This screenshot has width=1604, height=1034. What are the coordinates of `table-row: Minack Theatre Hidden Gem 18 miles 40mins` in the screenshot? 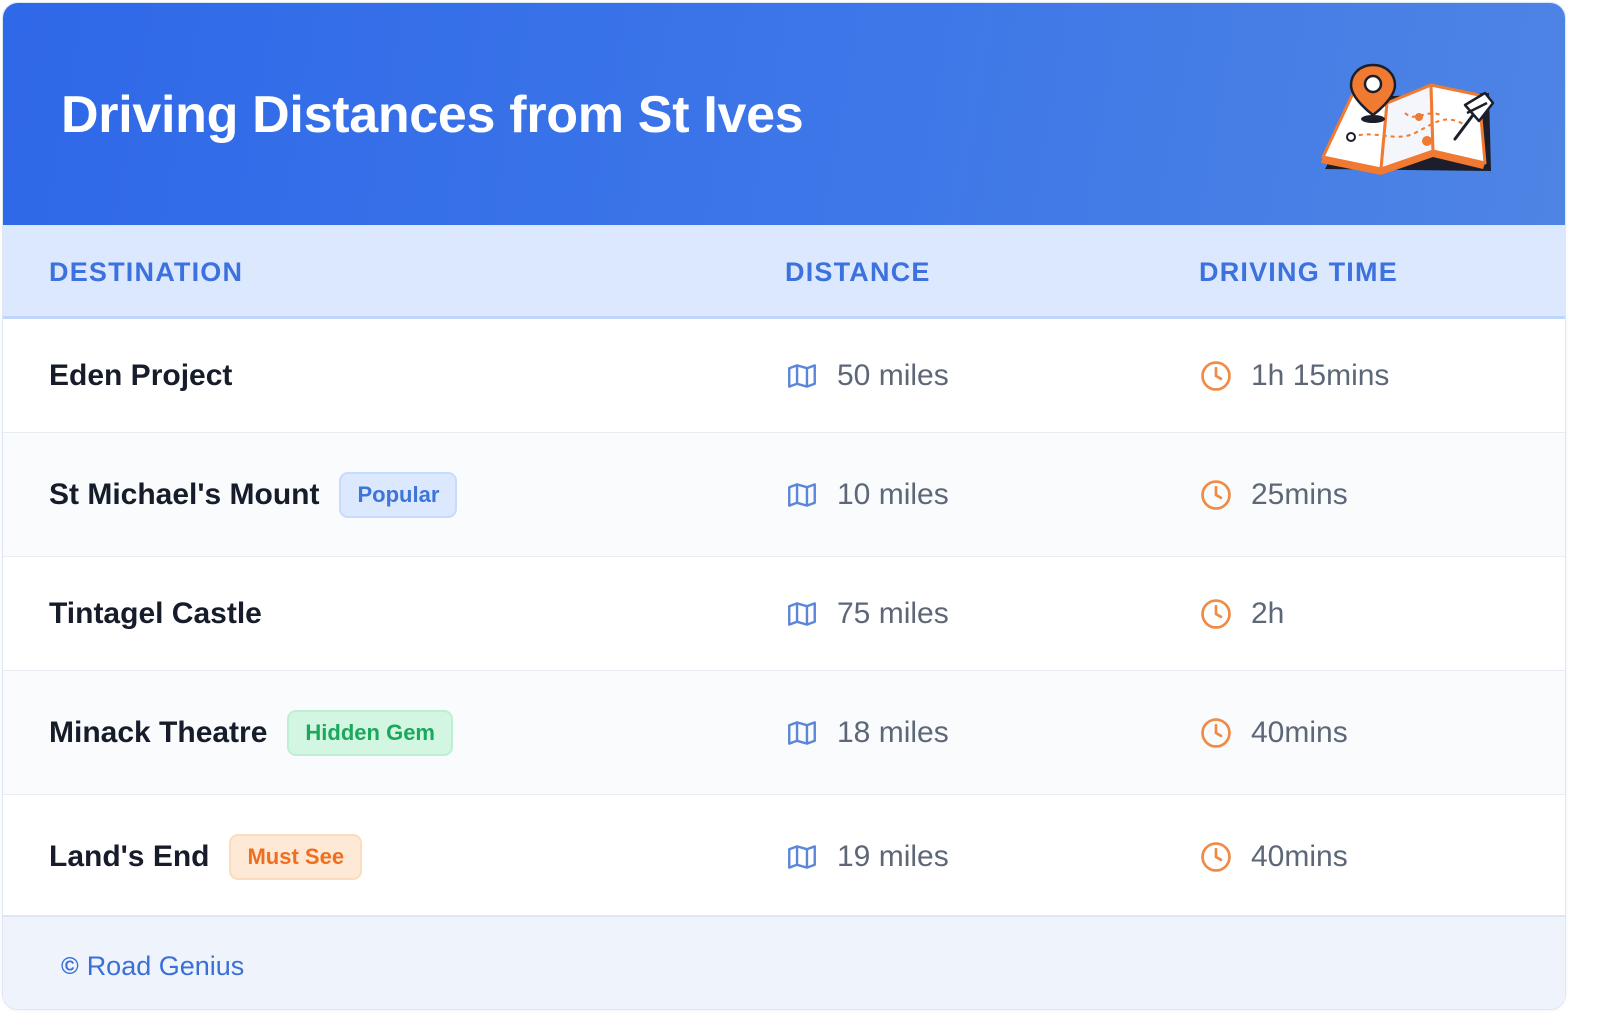 It's located at (784, 733).